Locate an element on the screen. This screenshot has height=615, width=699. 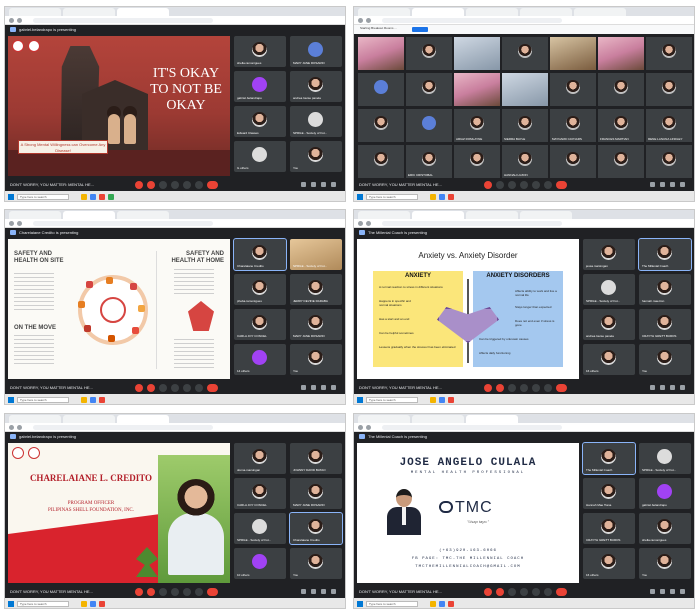
participant-tile: donna.marsingan is located at coordinates (260, 458).